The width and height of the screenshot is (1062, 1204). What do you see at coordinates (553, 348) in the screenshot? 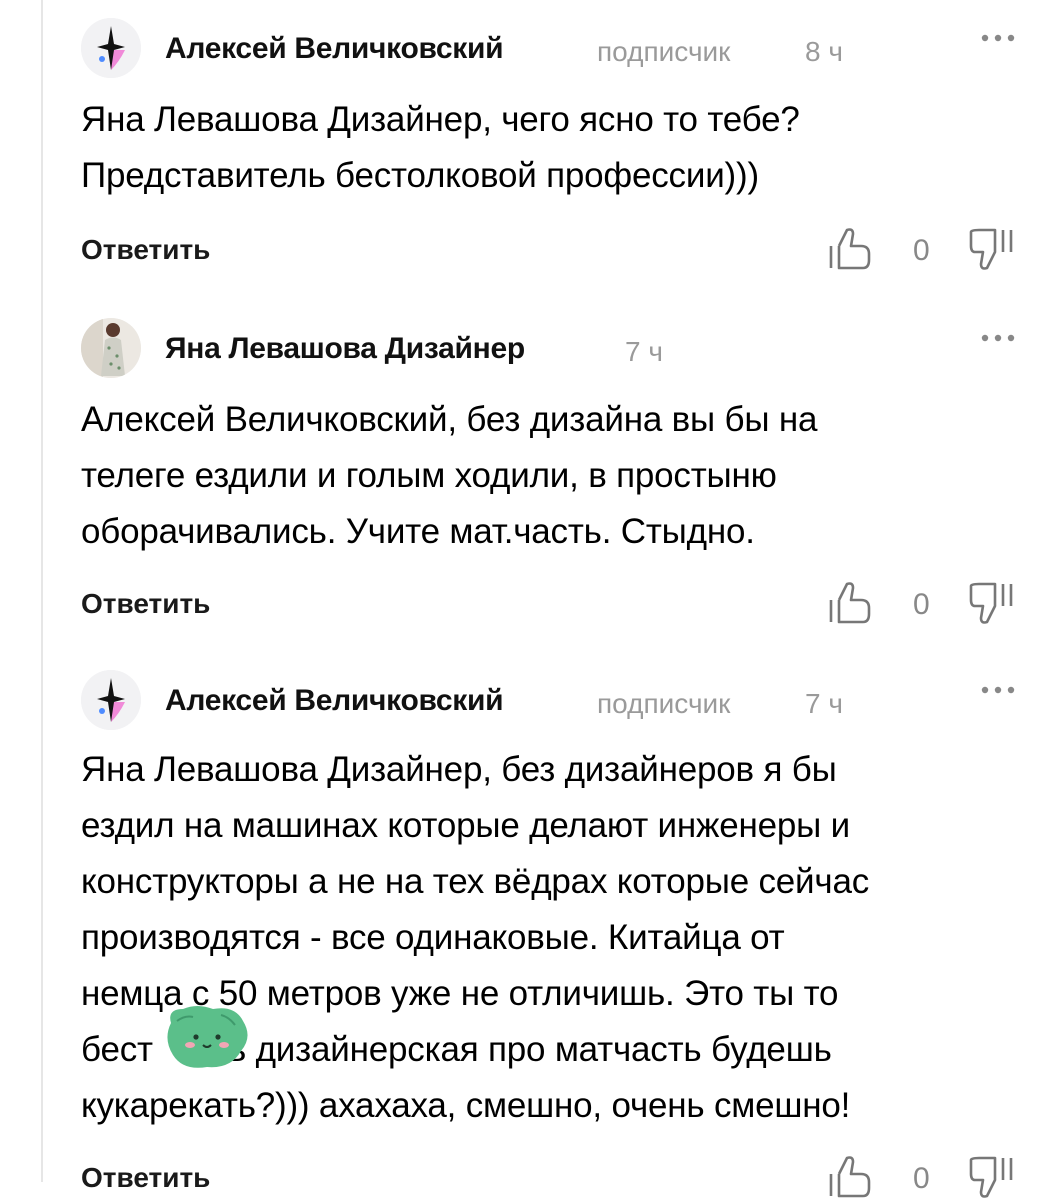
I see `comment-header: Яна Левашова Дизайнер 7 ч` at bounding box center [553, 348].